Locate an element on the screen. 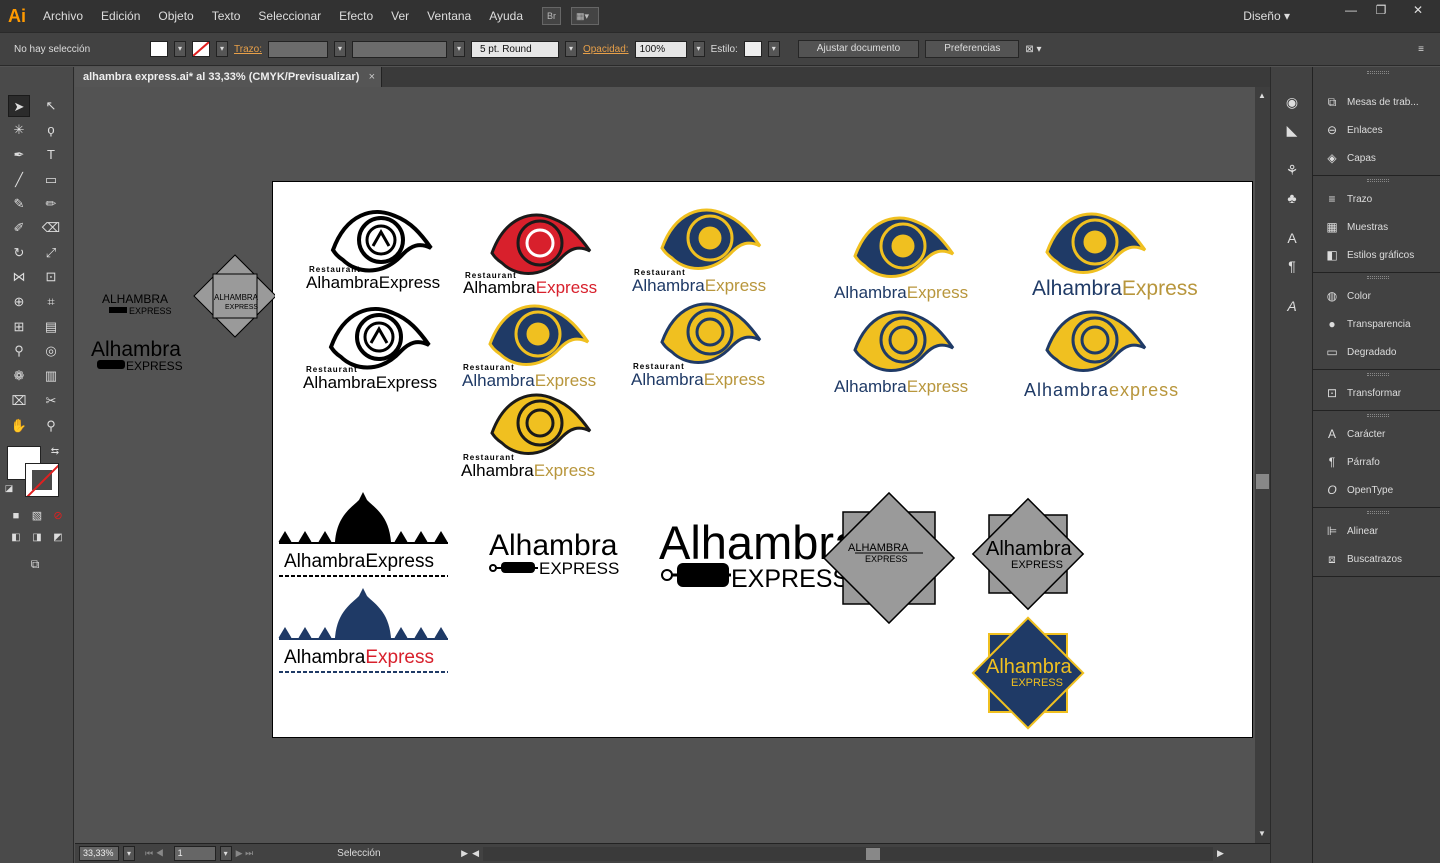 Image resolution: width=1440 pixels, height=863 pixels. opacity-dropdown: ▾ is located at coordinates (698, 49).